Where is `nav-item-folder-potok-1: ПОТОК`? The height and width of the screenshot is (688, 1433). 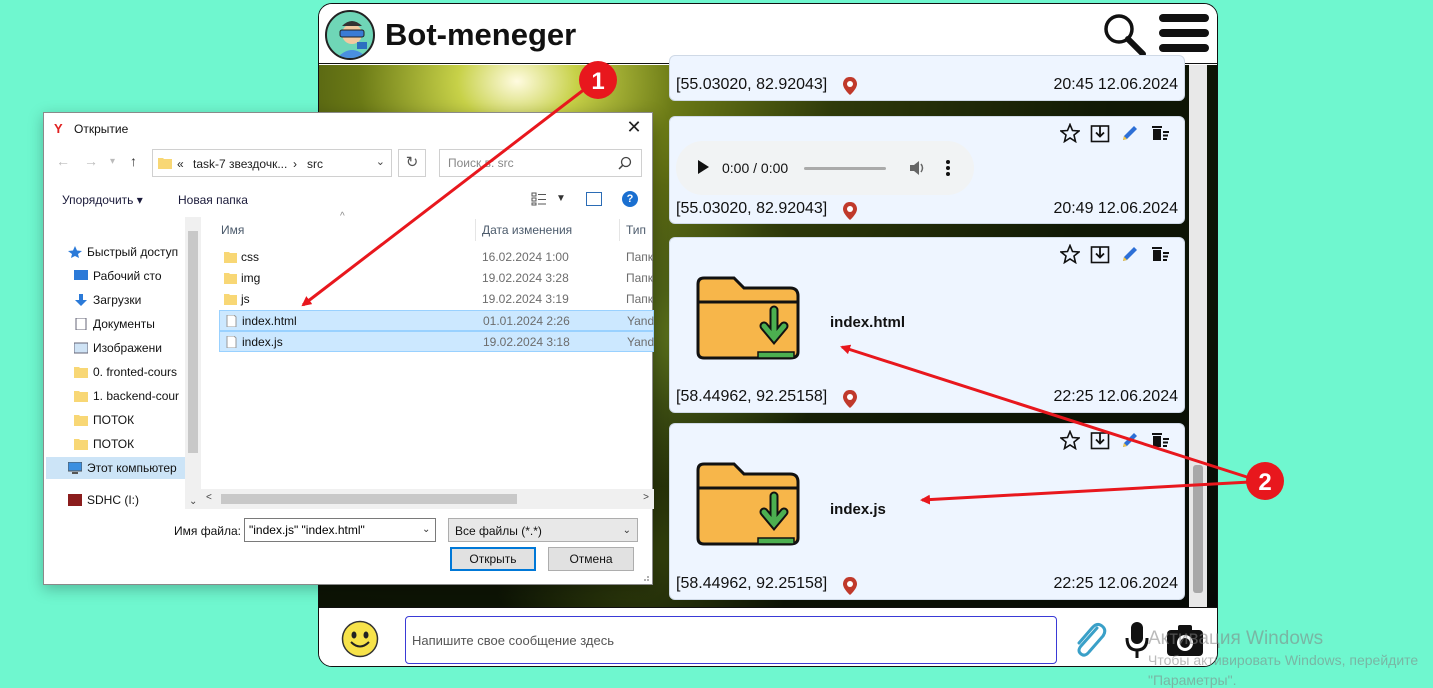
nav-item-folder-potok-1: ПОТОК is located at coordinates (137, 420).